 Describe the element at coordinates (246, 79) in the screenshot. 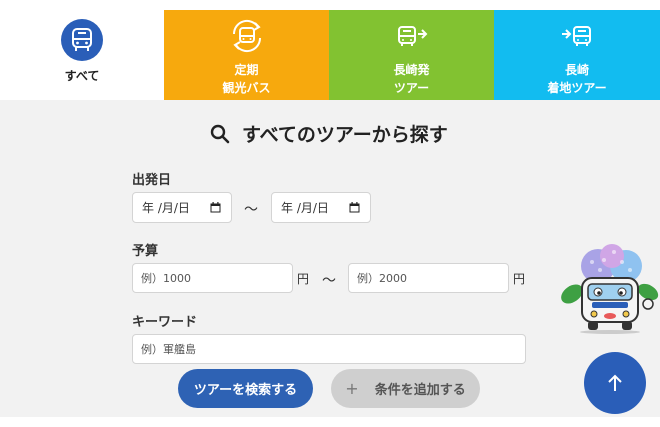

I see `tab-teiki-label: 定期 観光バス` at that location.